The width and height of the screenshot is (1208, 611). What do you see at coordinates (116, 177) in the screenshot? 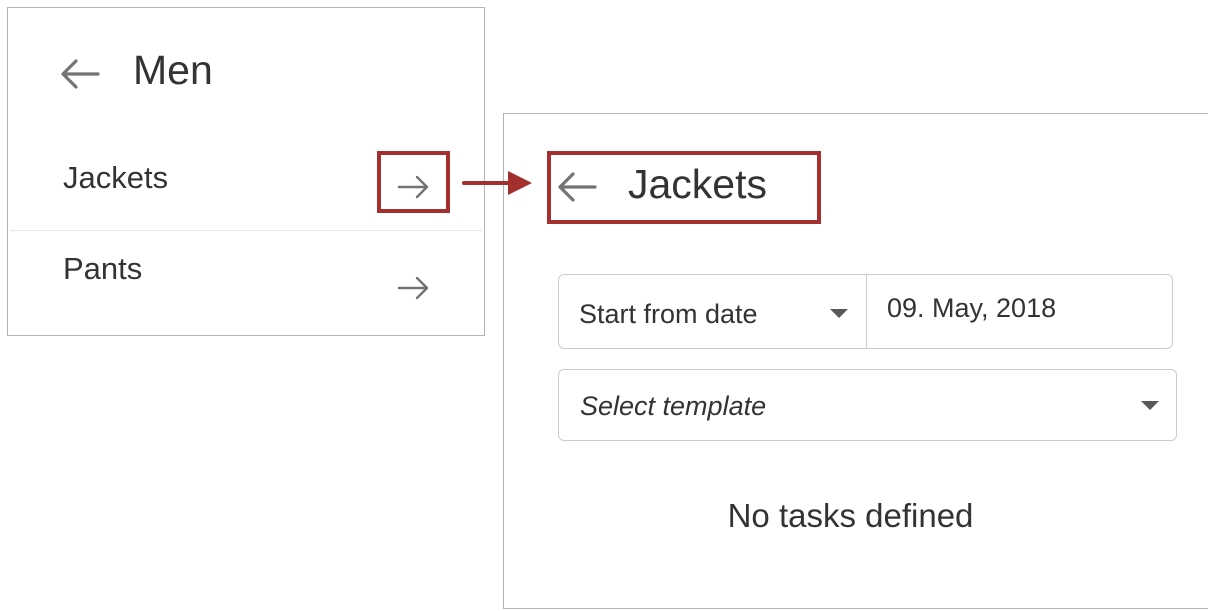
I see `list-item-label: Jackets` at bounding box center [116, 177].